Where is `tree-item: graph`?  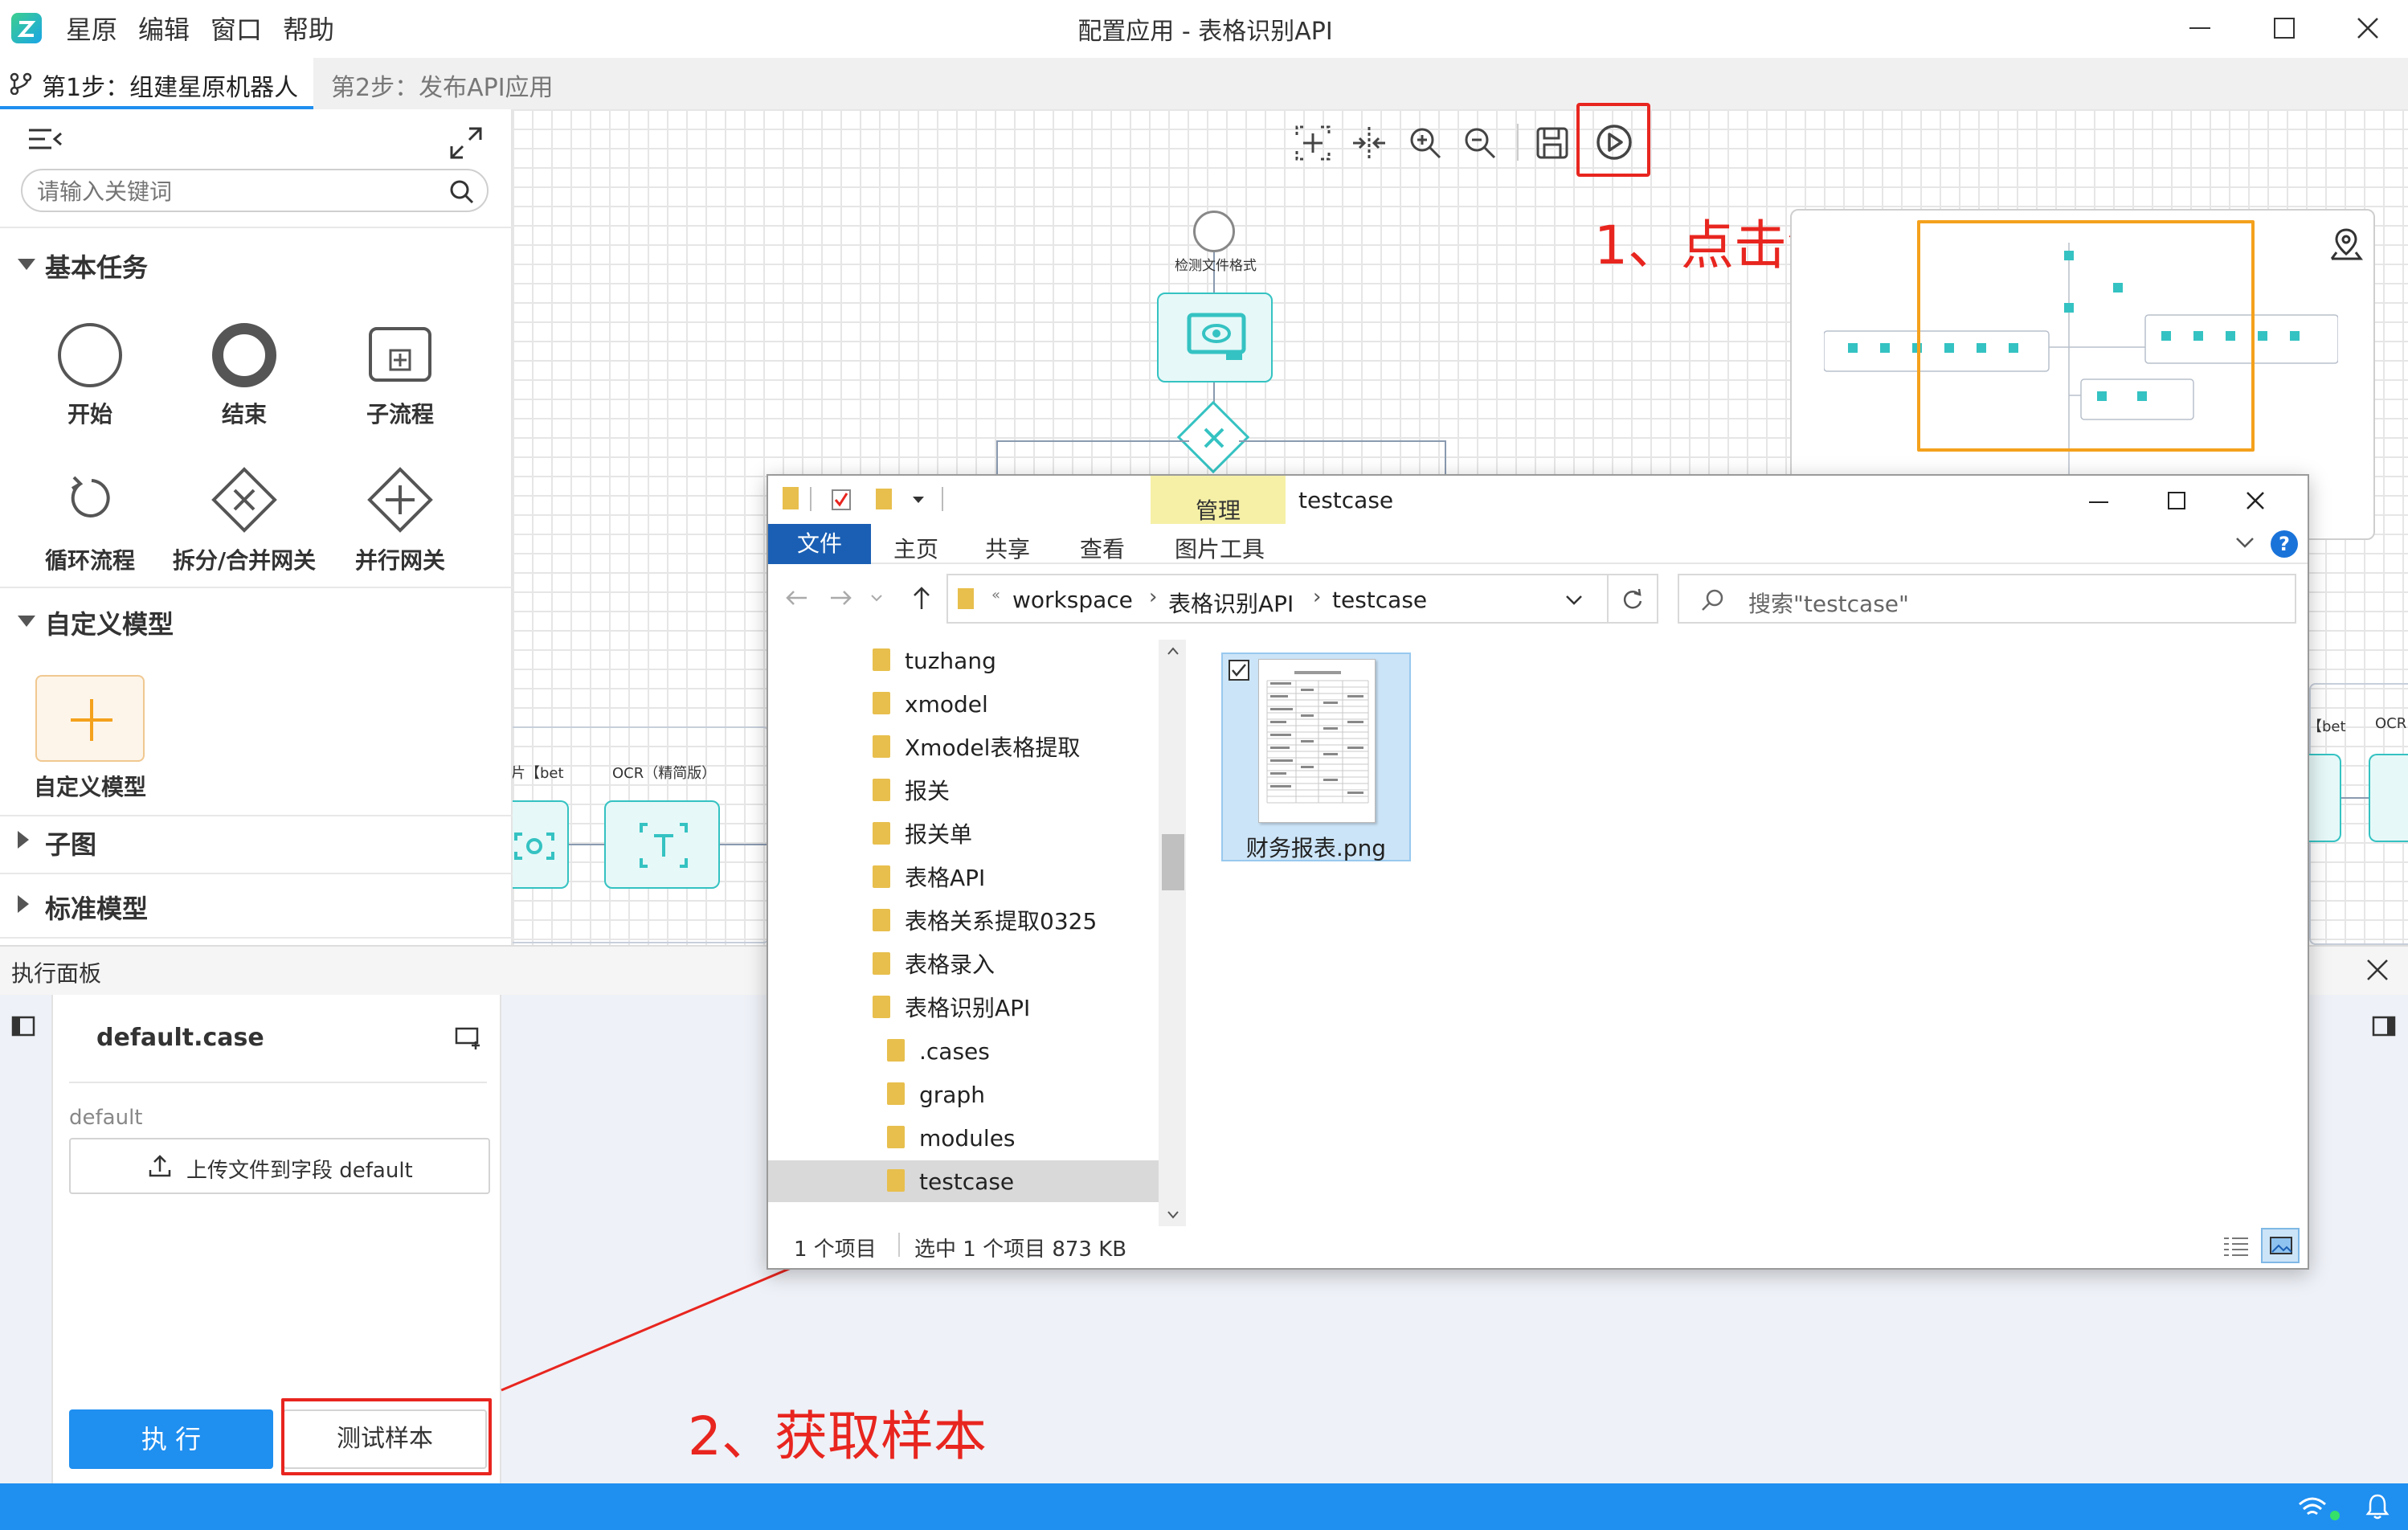 tree-item: graph is located at coordinates (963, 1096).